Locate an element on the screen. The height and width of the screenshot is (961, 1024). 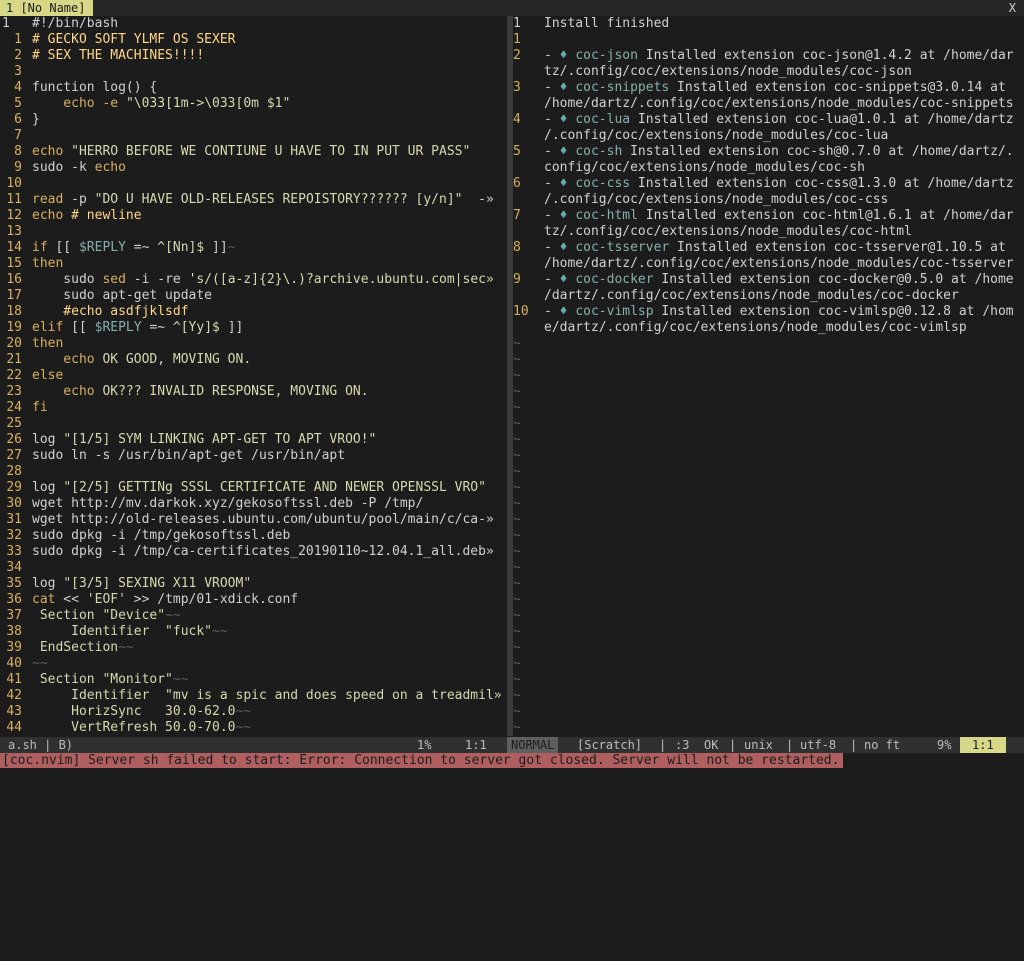
code-line: 35 log "[3/5] SEXING X11 VROOM" is located at coordinates (253, 584).